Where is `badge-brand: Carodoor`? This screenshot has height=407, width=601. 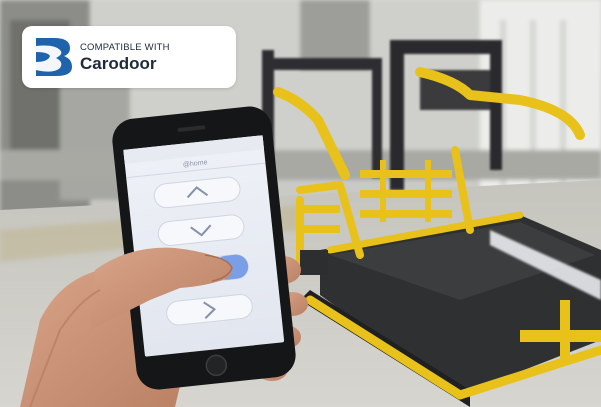 badge-brand: Carodoor is located at coordinates (118, 63).